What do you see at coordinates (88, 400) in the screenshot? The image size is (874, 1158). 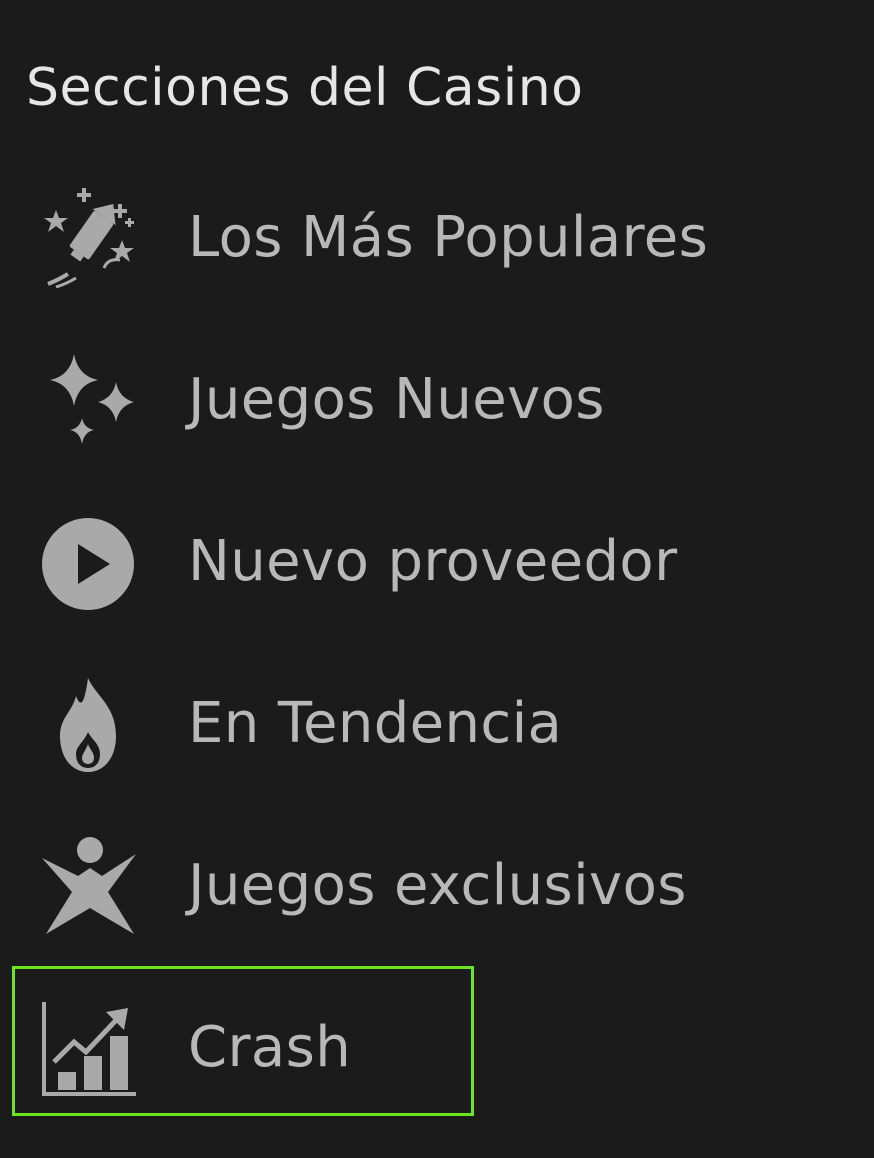 I see `sparkles-icon` at bounding box center [88, 400].